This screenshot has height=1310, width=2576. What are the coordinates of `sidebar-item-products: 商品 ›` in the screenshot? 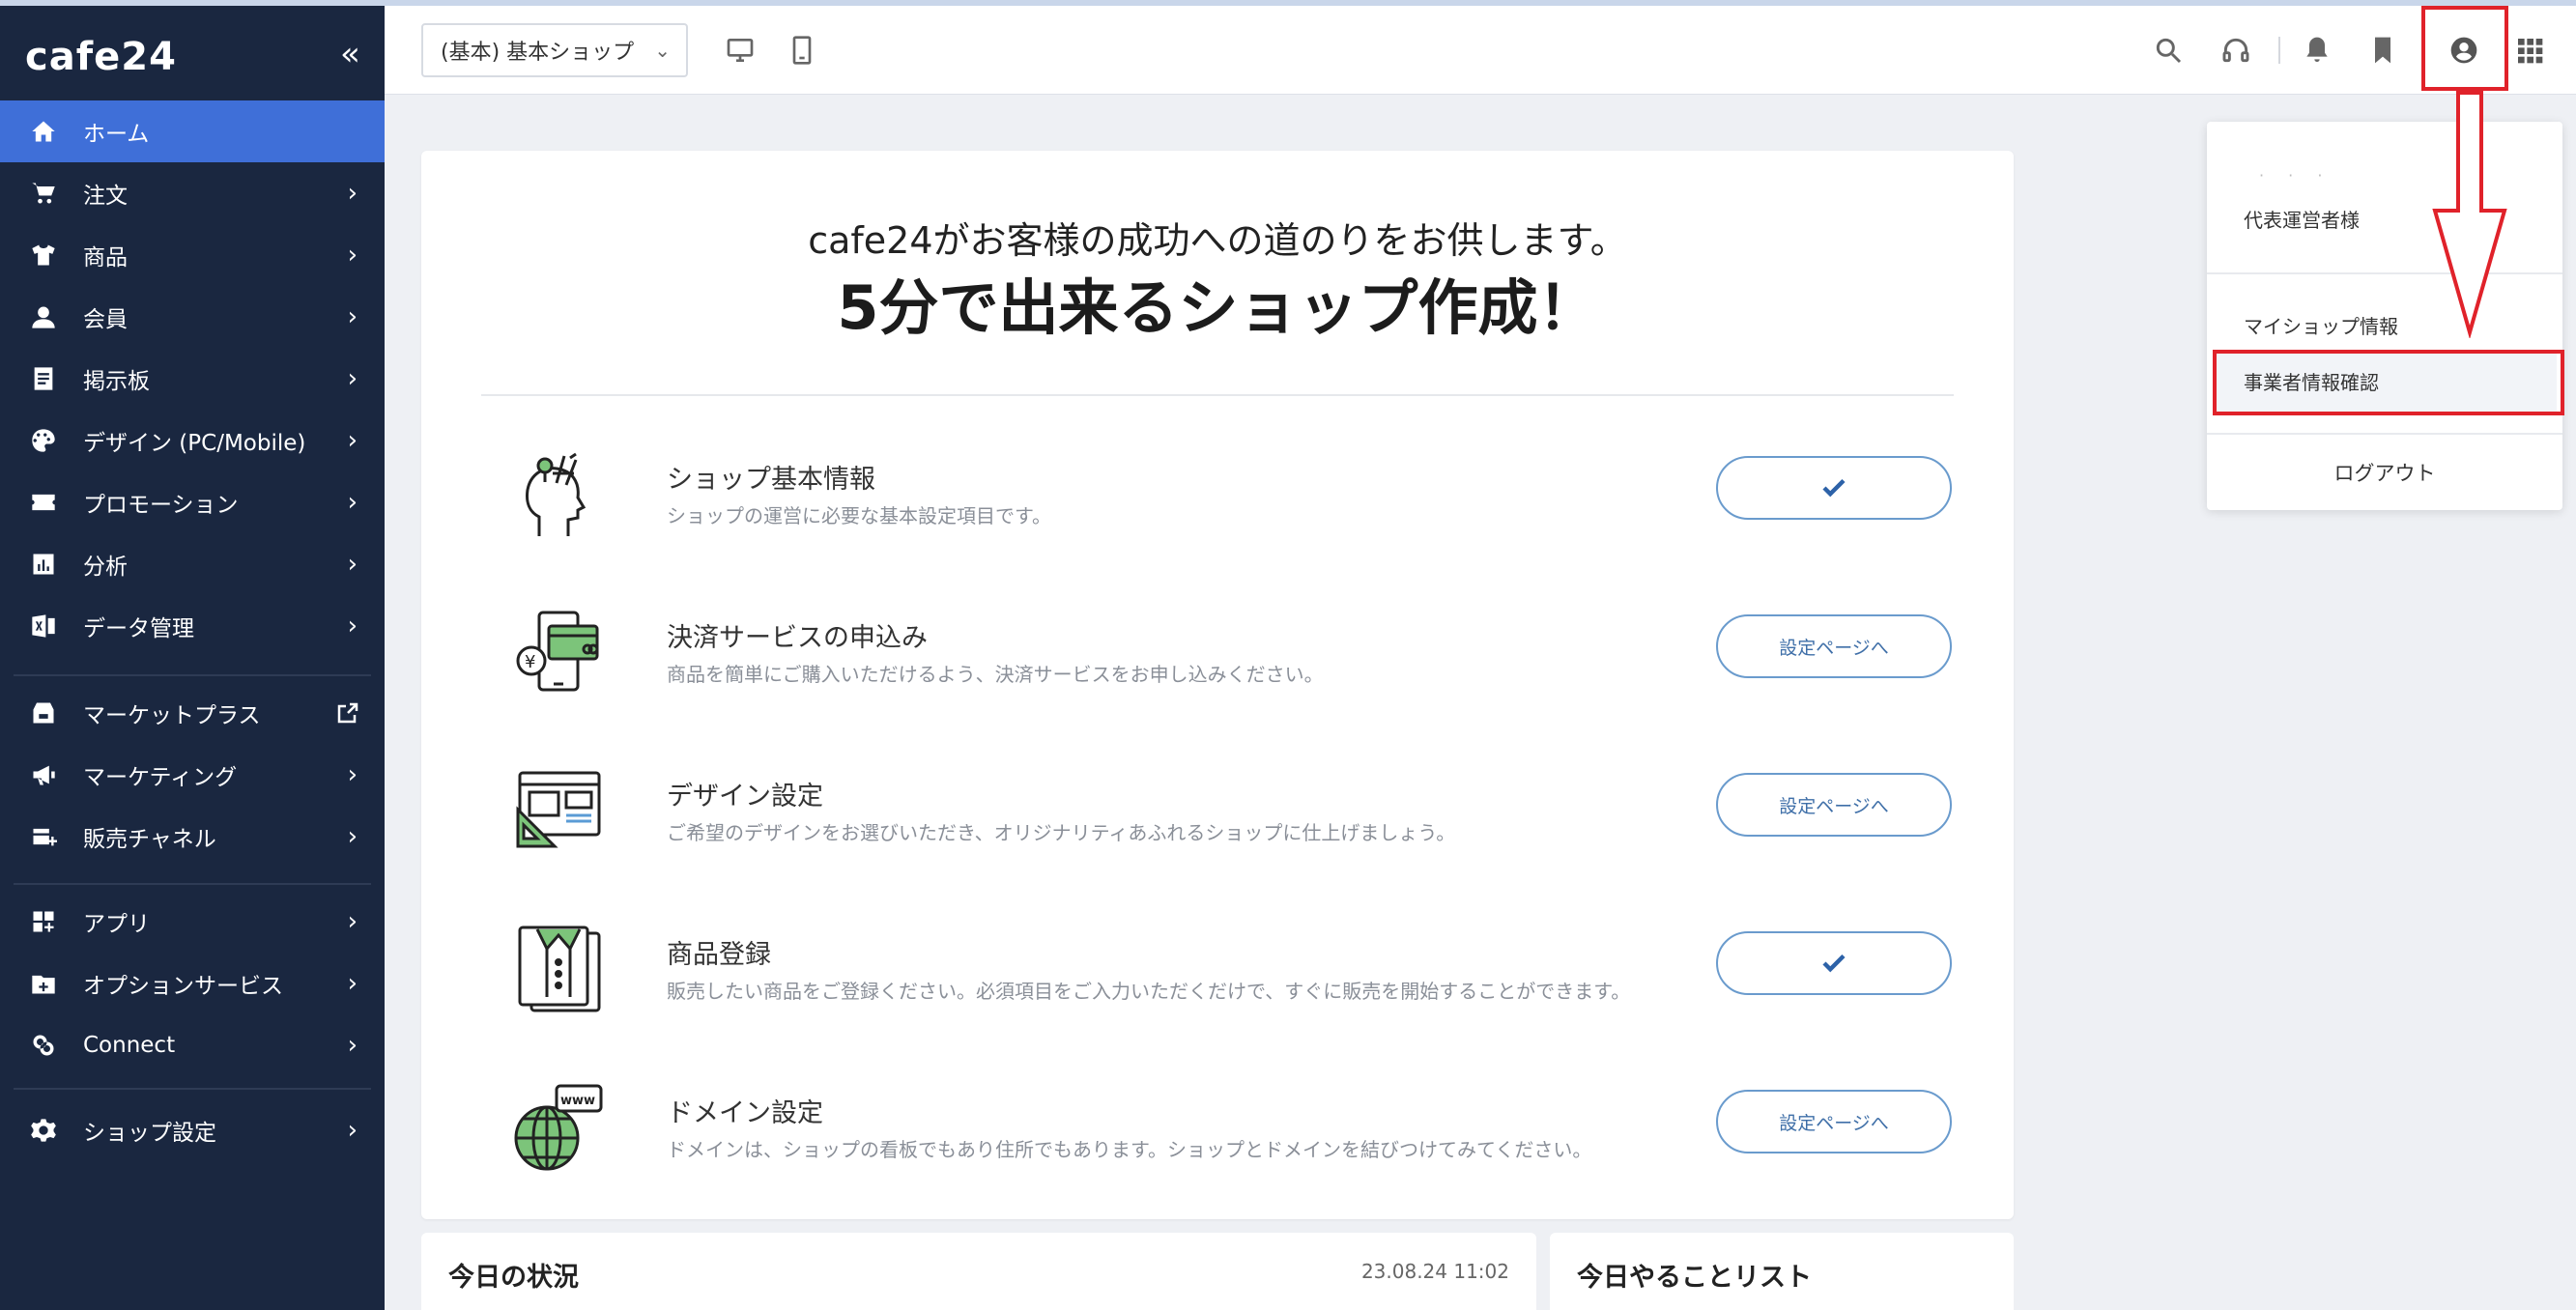 It's located at (193, 255).